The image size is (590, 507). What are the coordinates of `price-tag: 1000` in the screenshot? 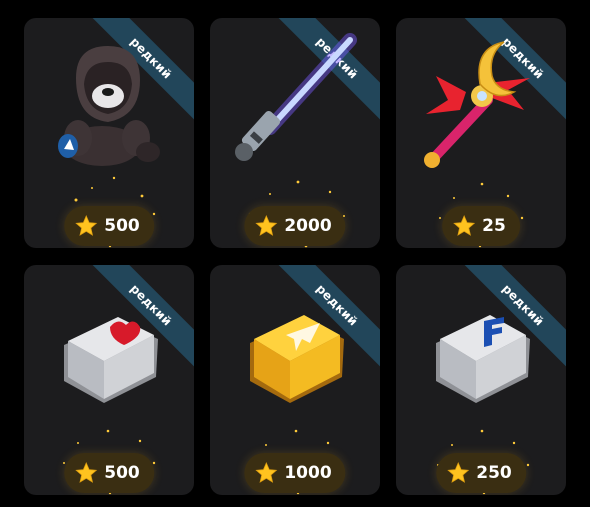 It's located at (295, 473).